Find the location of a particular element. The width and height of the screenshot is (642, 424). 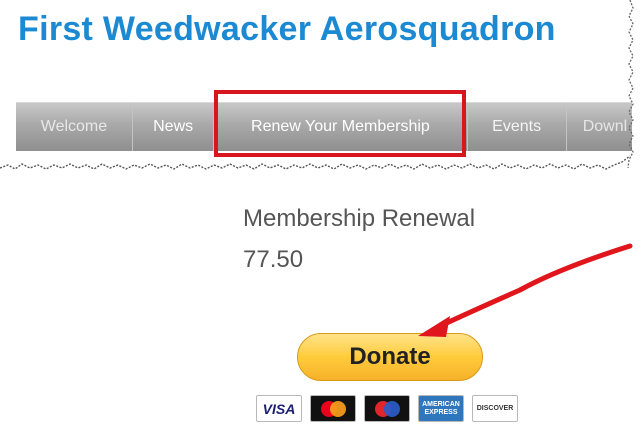

nav-item-events: Events is located at coordinates (517, 127).